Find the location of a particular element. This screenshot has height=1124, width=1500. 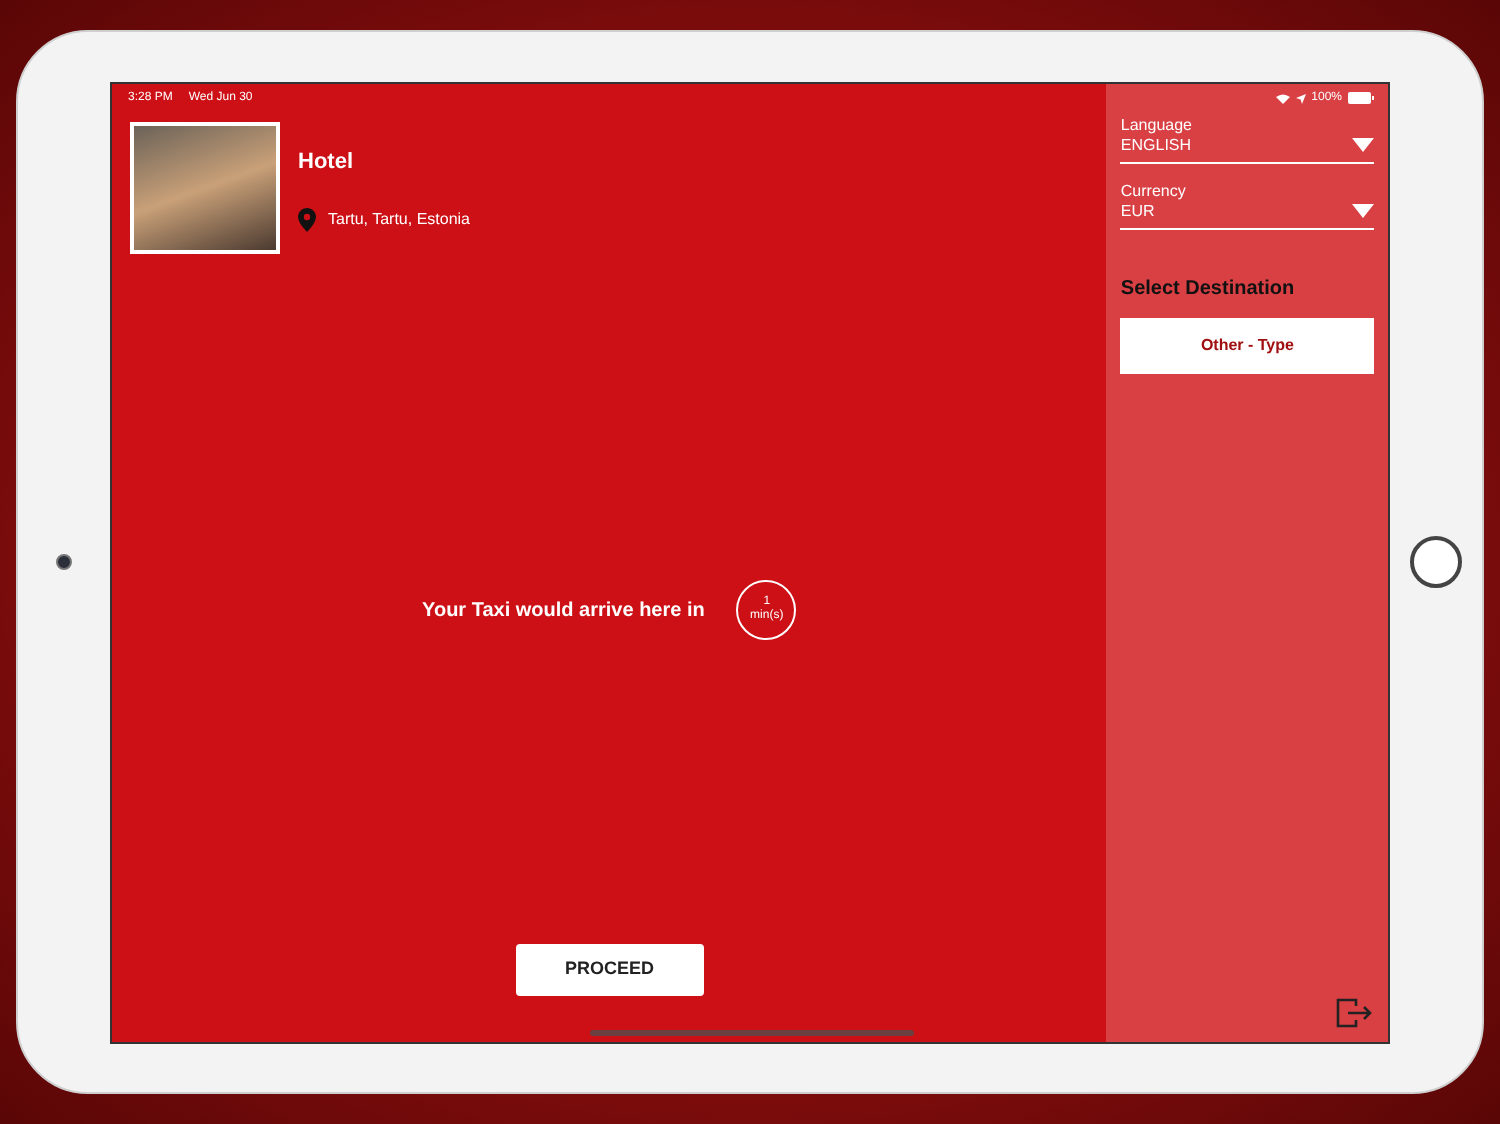

logout-icon is located at coordinates (1355, 1012).